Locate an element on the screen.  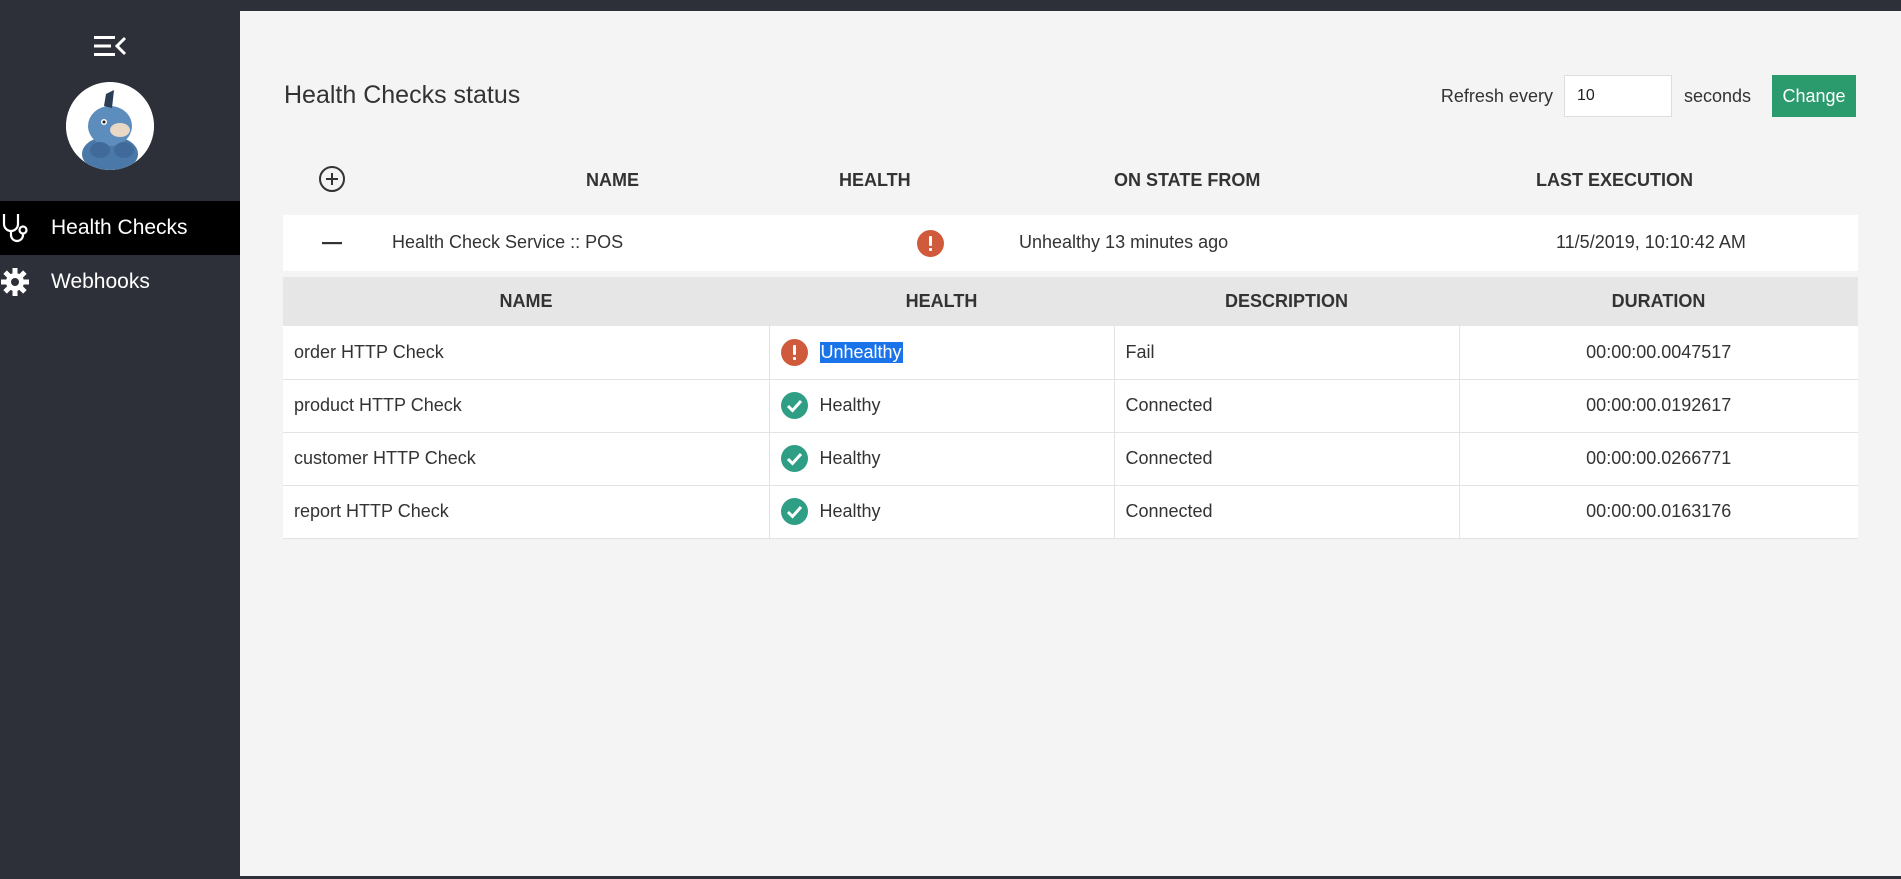
column-header-health: HEALTH is located at coordinates (875, 180).